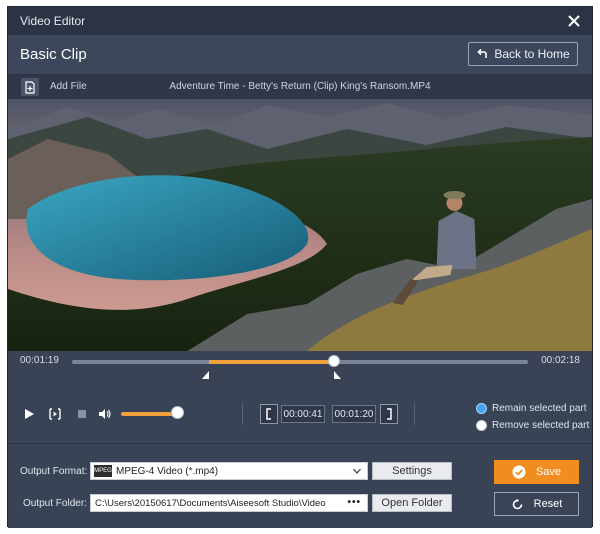 This screenshot has width=600, height=534. What do you see at coordinates (412, 503) in the screenshot?
I see `open-folder-button: Open Folder` at bounding box center [412, 503].